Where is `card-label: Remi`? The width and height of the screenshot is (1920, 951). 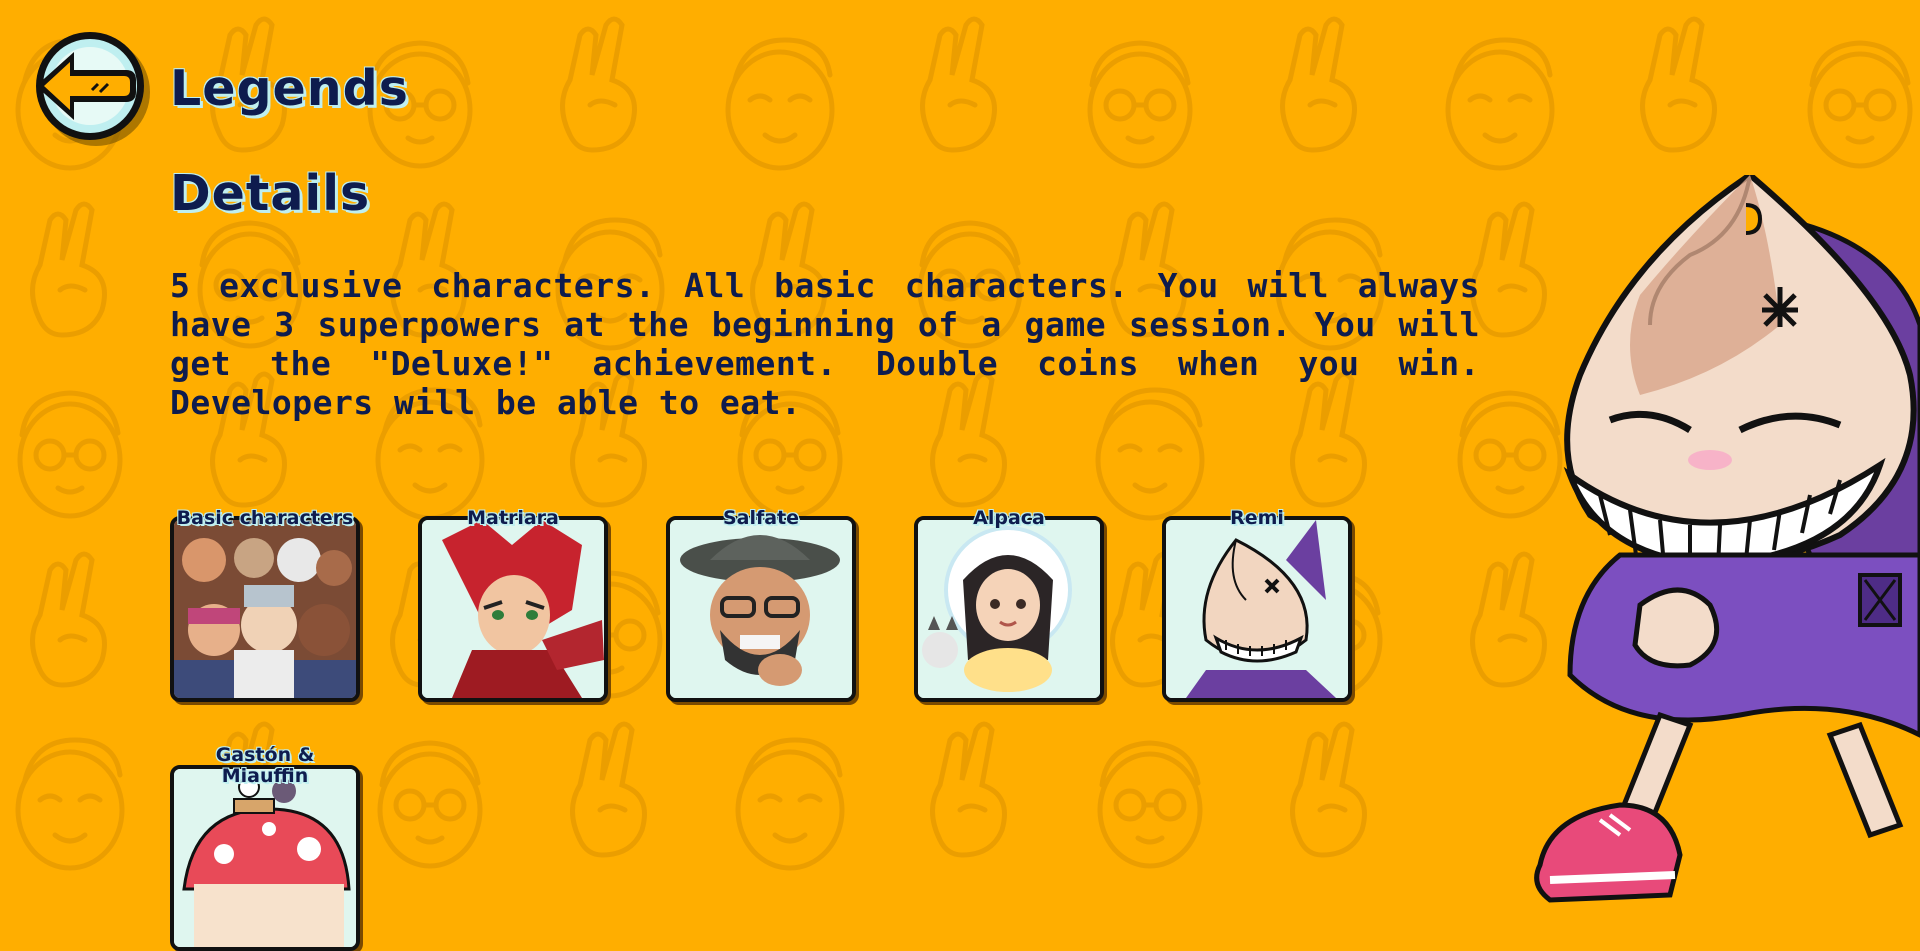
card-label: Remi is located at coordinates (1257, 518).